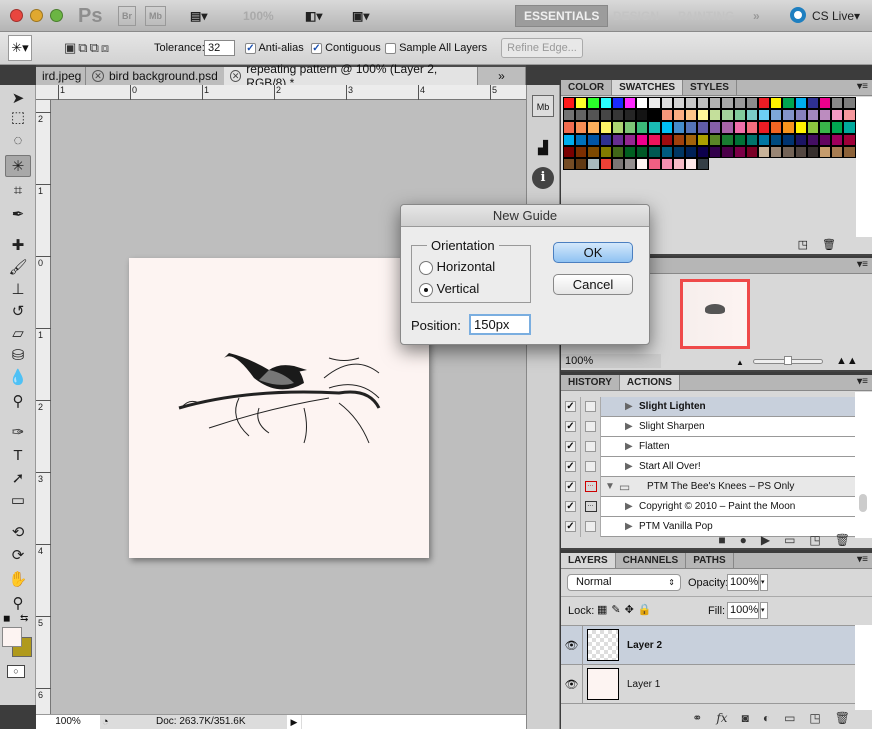  What do you see at coordinates (862, 86) in the screenshot?
I see `panel-menu-icon: ▾≡` at bounding box center [862, 86].